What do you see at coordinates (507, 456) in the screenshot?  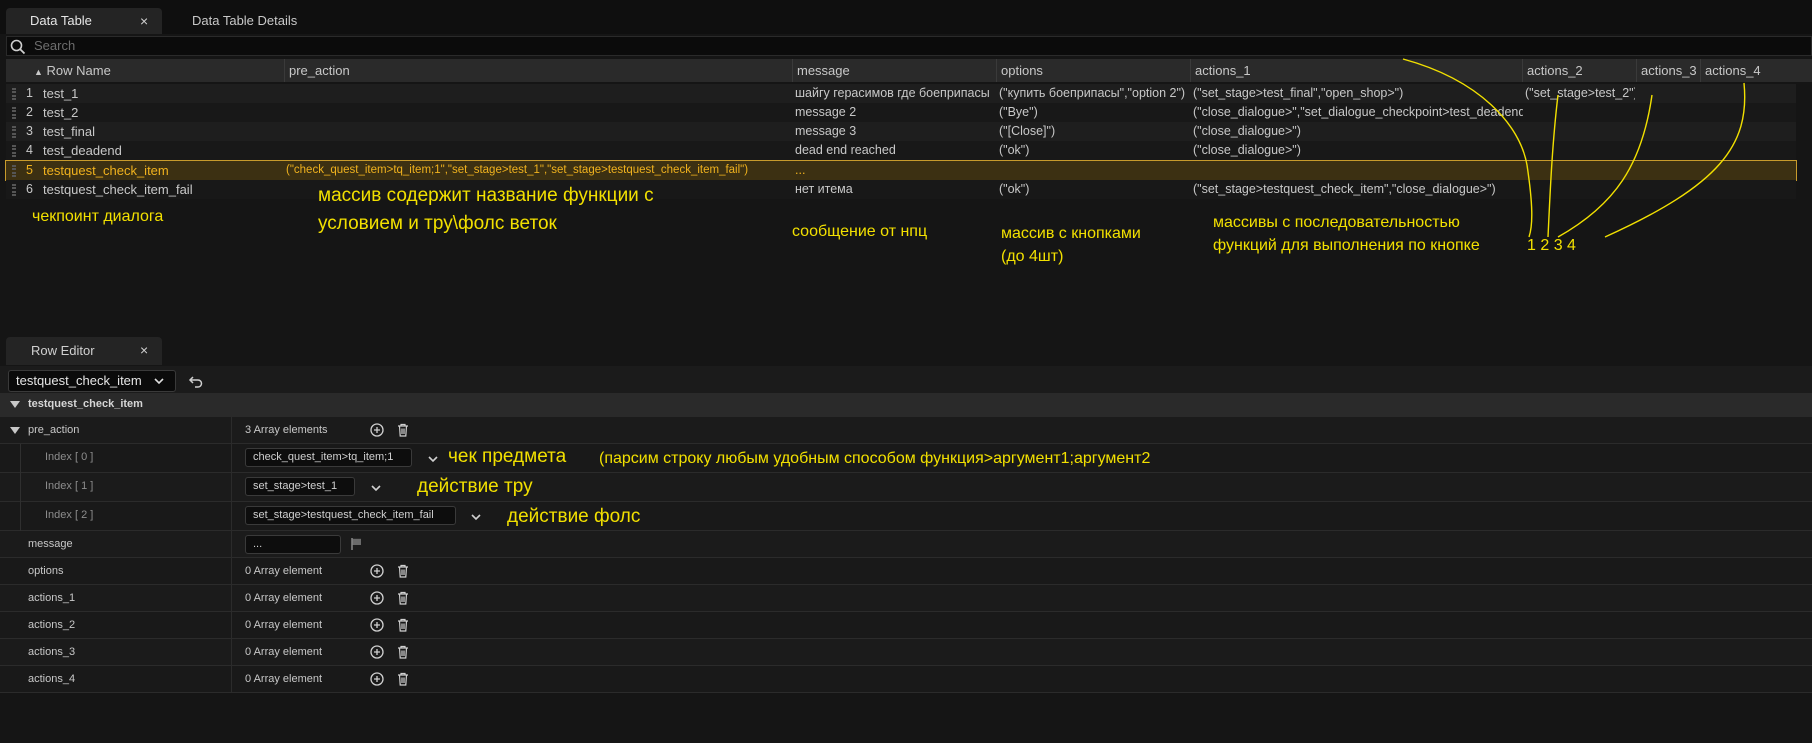 I see `annotation-index0-a: чек предмета` at bounding box center [507, 456].